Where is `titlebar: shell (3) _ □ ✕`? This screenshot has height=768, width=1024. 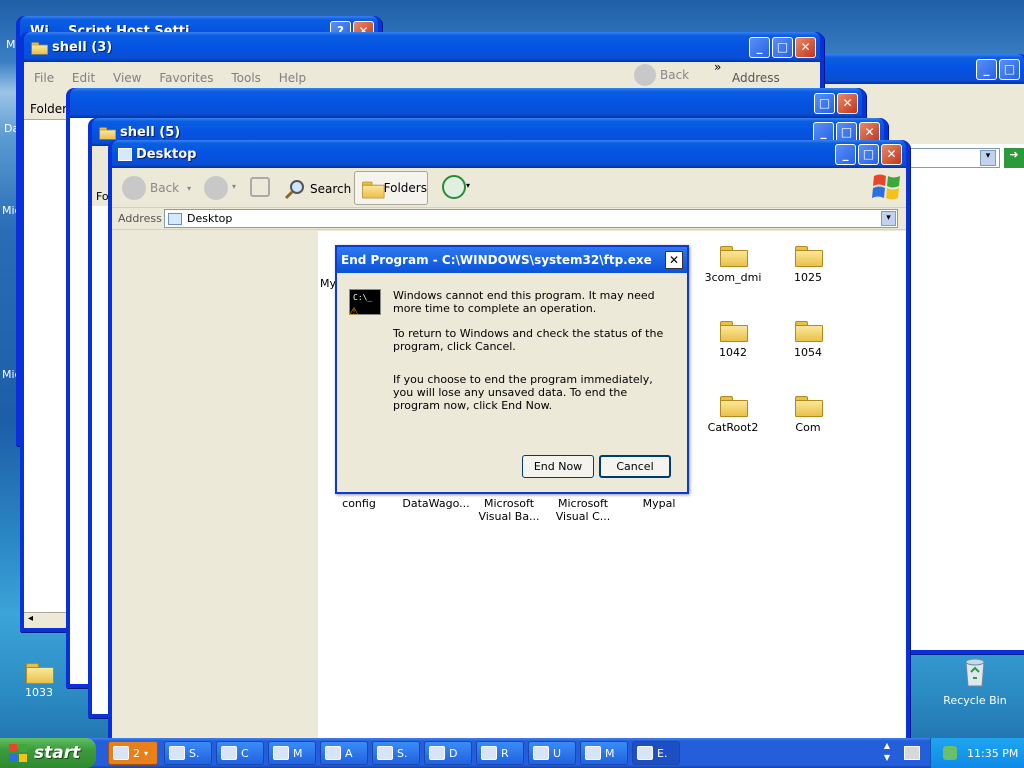
titlebar: shell (3) _ □ ✕ is located at coordinates (422, 47).